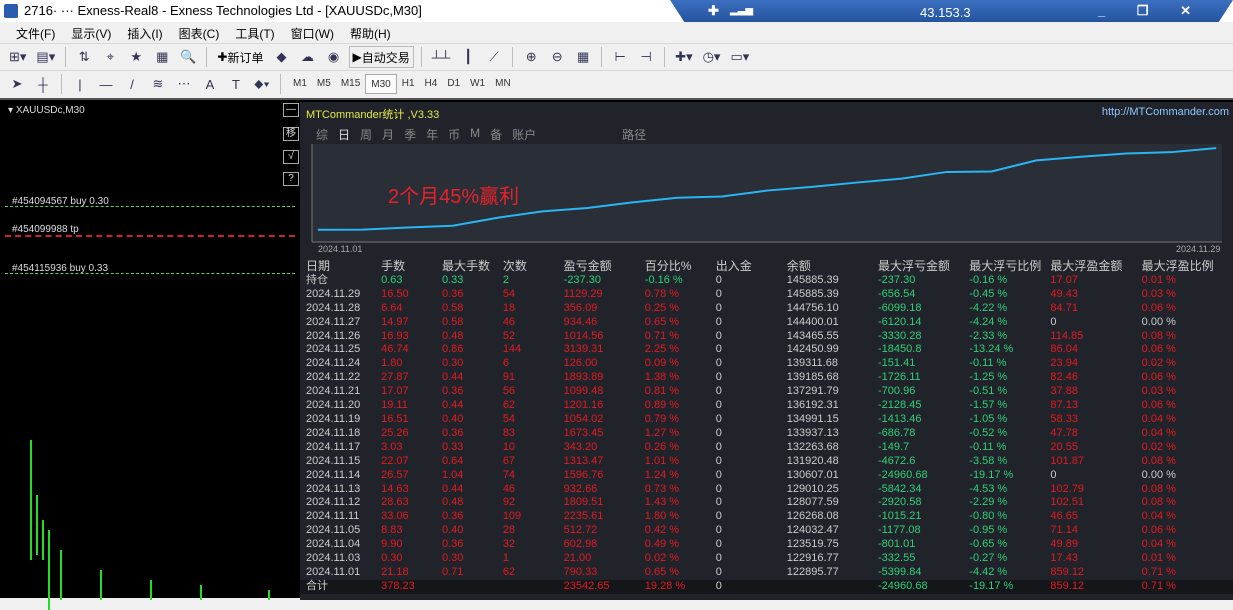 The width and height of the screenshot is (1233, 610). What do you see at coordinates (1064, 377) in the screenshot?
I see `cell-10: 82.46` at bounding box center [1064, 377].